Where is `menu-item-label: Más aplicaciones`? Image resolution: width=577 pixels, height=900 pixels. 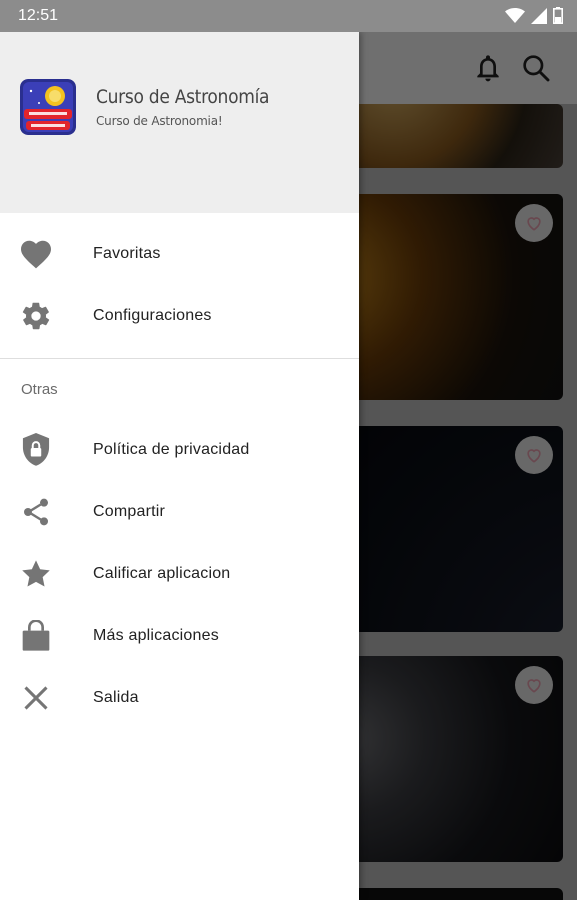 menu-item-label: Más aplicaciones is located at coordinates (156, 635).